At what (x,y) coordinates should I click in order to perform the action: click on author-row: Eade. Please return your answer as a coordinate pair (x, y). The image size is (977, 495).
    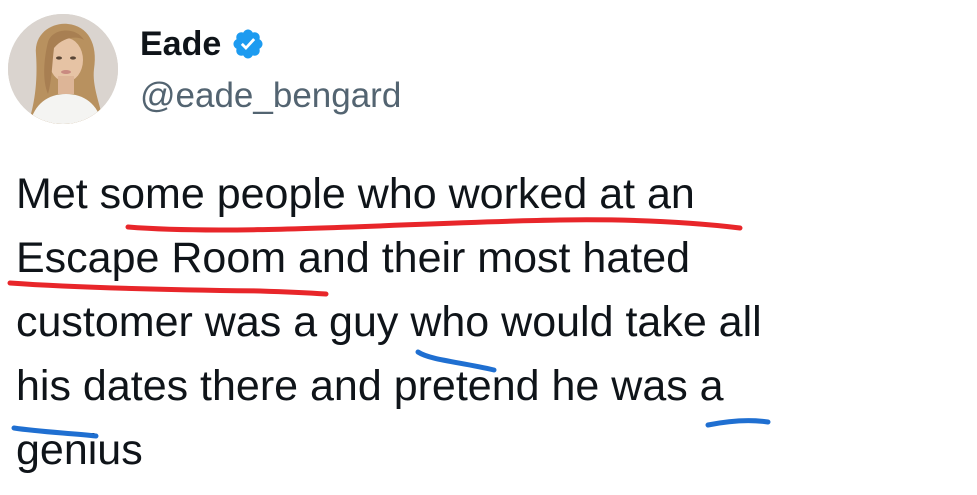
    Looking at the image, I should click on (202, 44).